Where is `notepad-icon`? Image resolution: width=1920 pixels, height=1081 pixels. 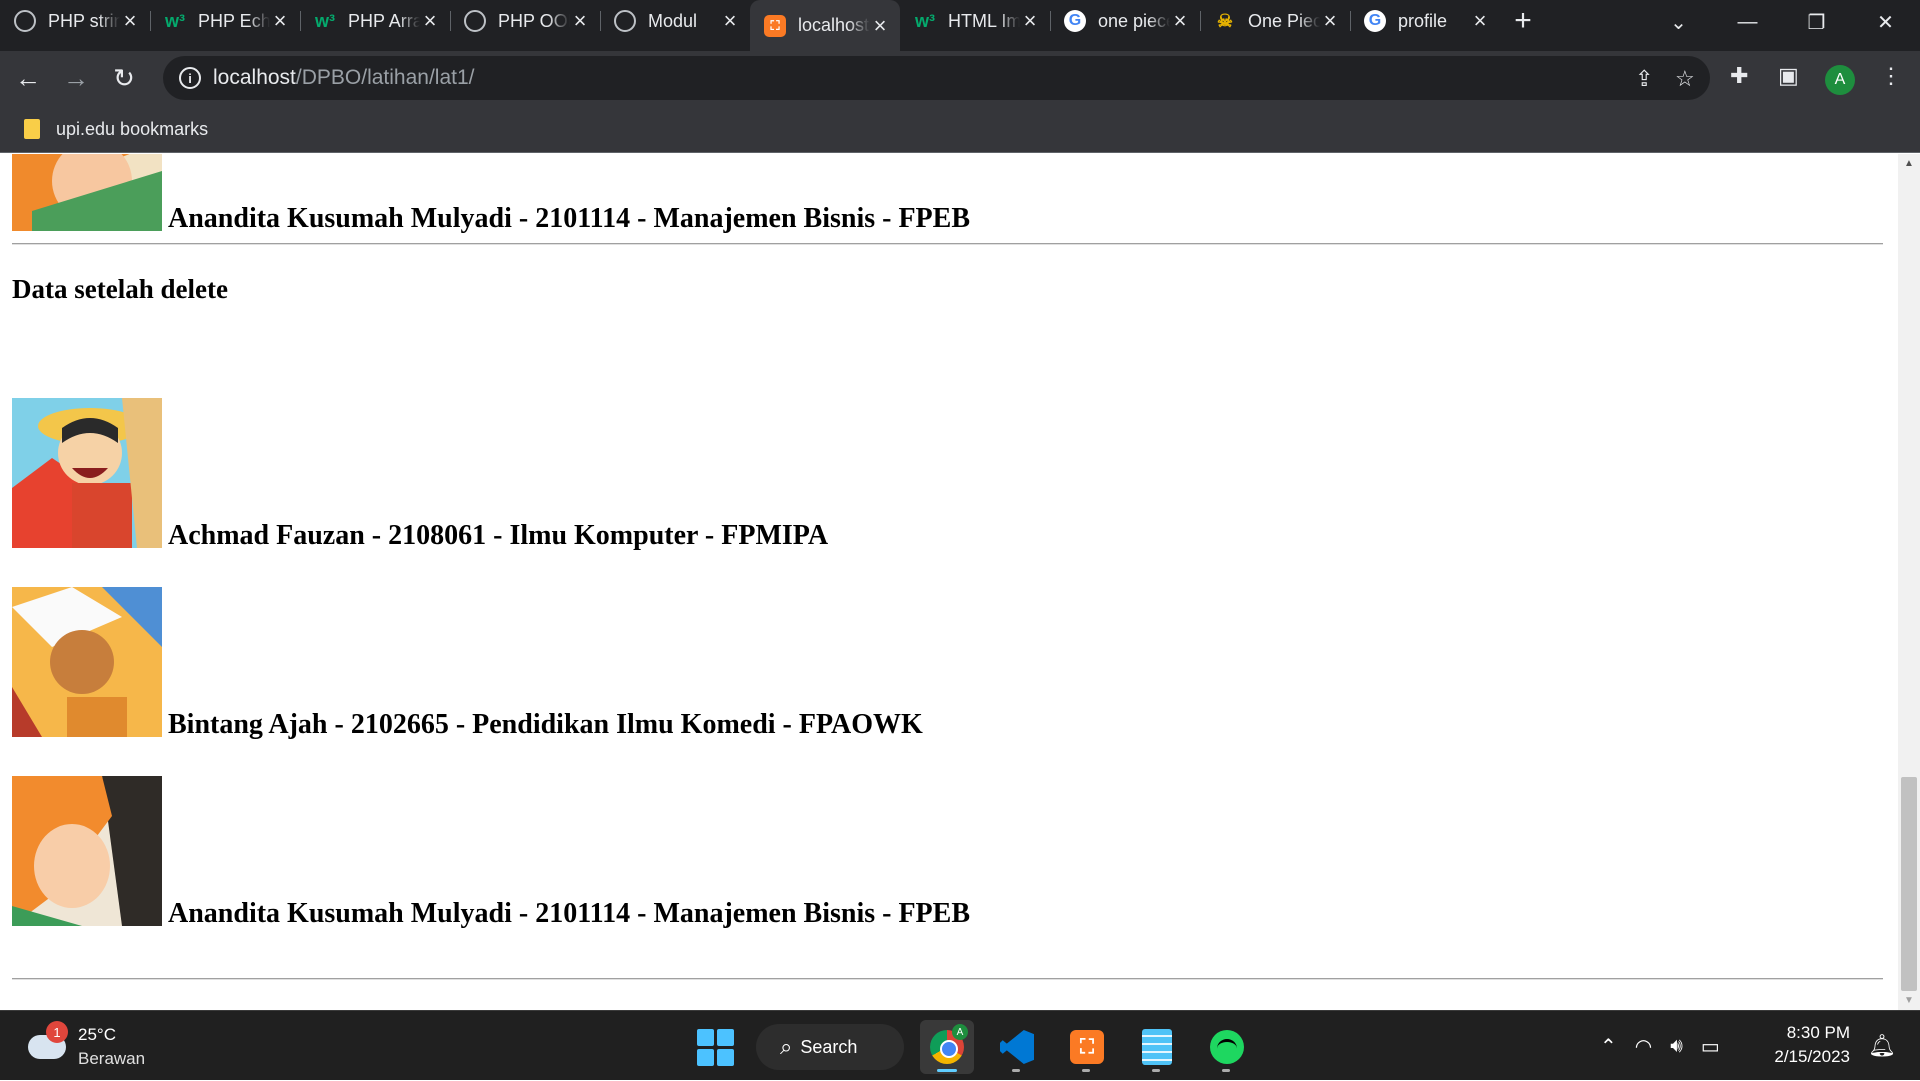
notepad-icon is located at coordinates (1157, 1047).